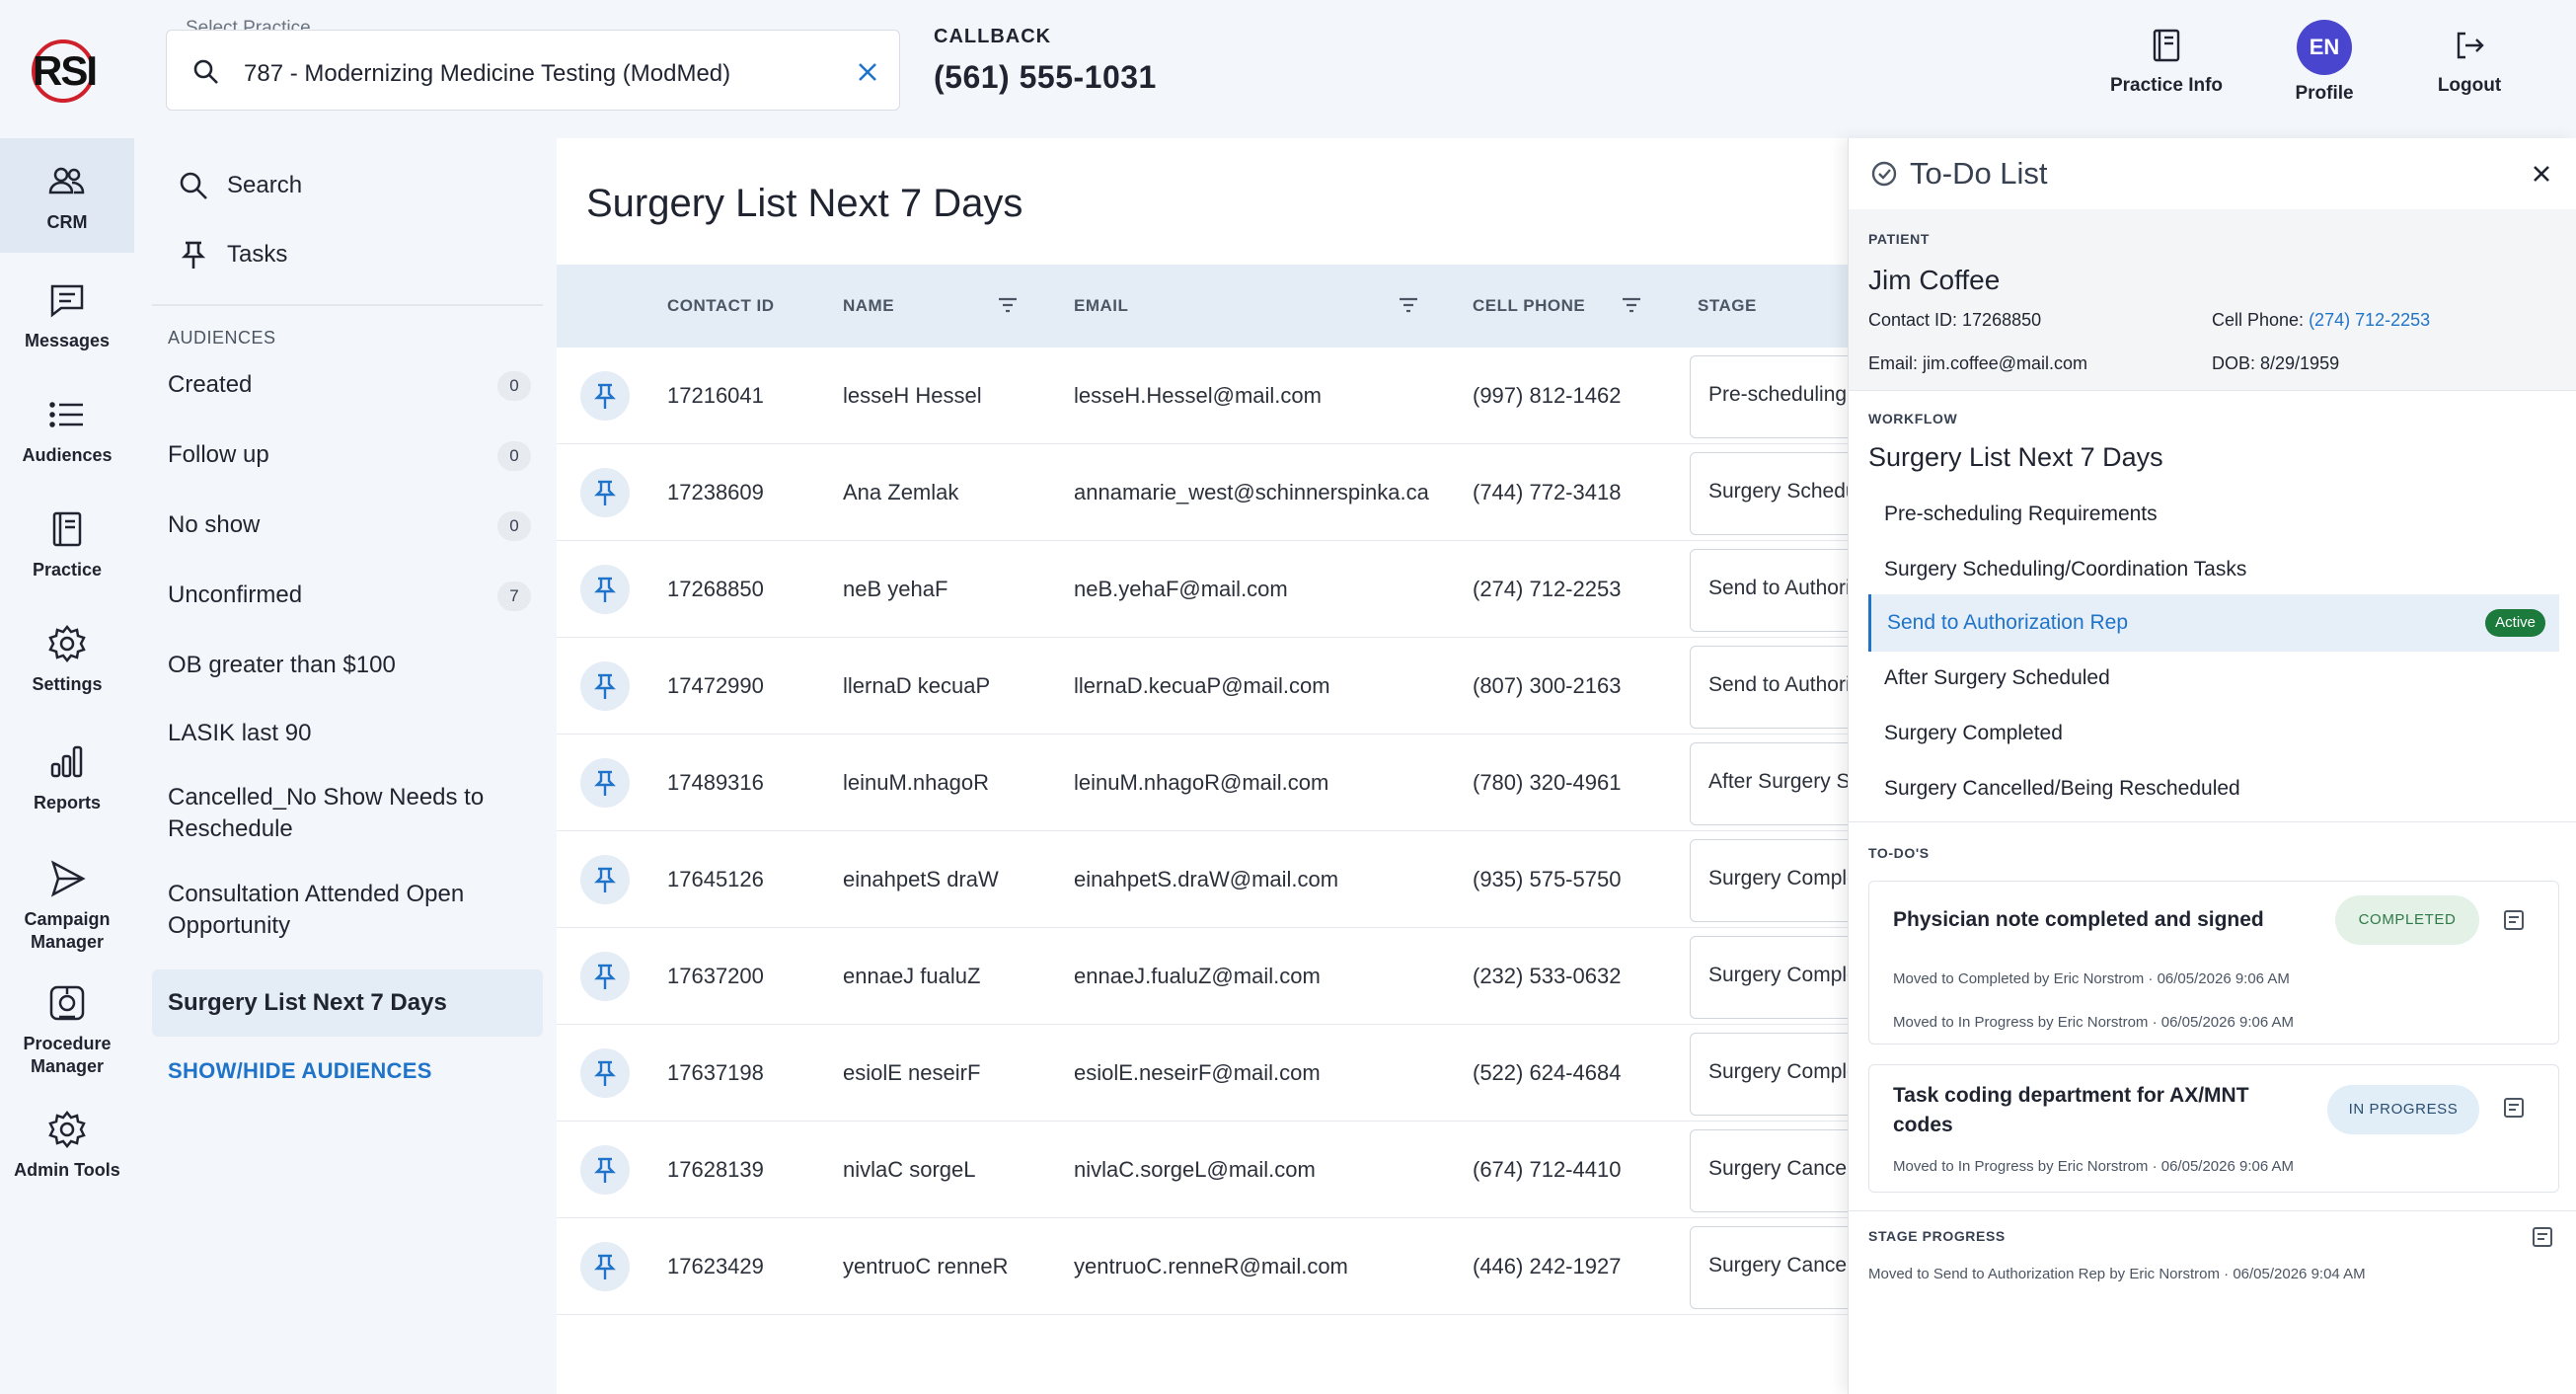 This screenshot has height=1394, width=2576. I want to click on workflow-step: Pre-scheduling Requirements, so click(2213, 514).